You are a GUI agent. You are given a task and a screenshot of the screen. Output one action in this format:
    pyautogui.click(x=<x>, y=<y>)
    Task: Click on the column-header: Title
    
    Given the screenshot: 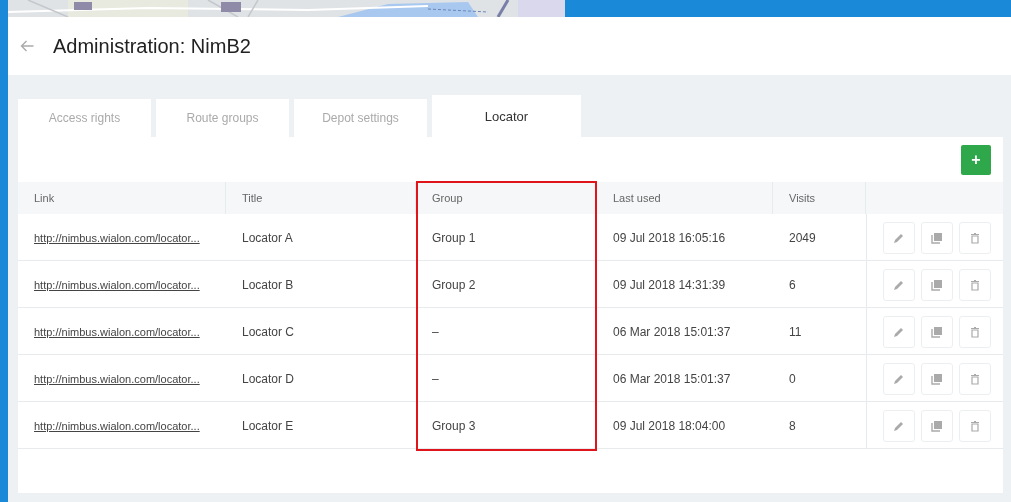 What is the action you would take?
    pyautogui.click(x=252, y=198)
    